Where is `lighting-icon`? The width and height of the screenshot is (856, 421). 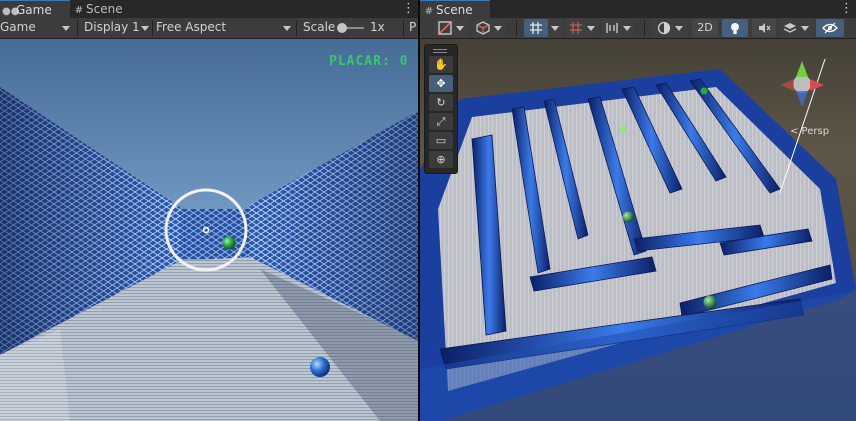
lighting-icon is located at coordinates (735, 28).